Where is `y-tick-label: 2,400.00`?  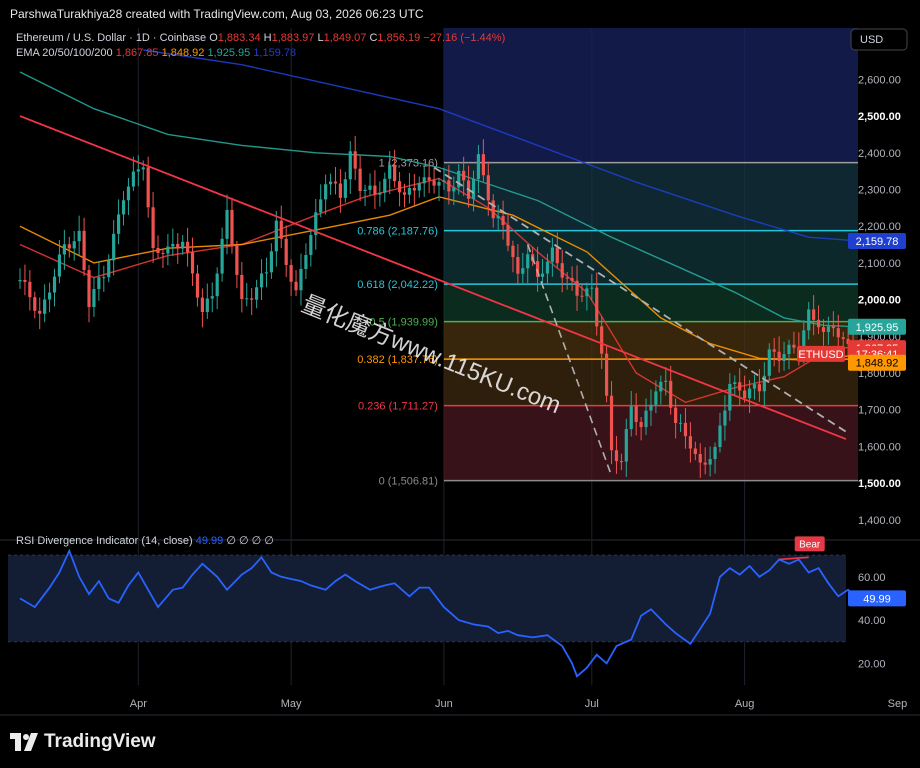
y-tick-label: 2,400.00 is located at coordinates (879, 154).